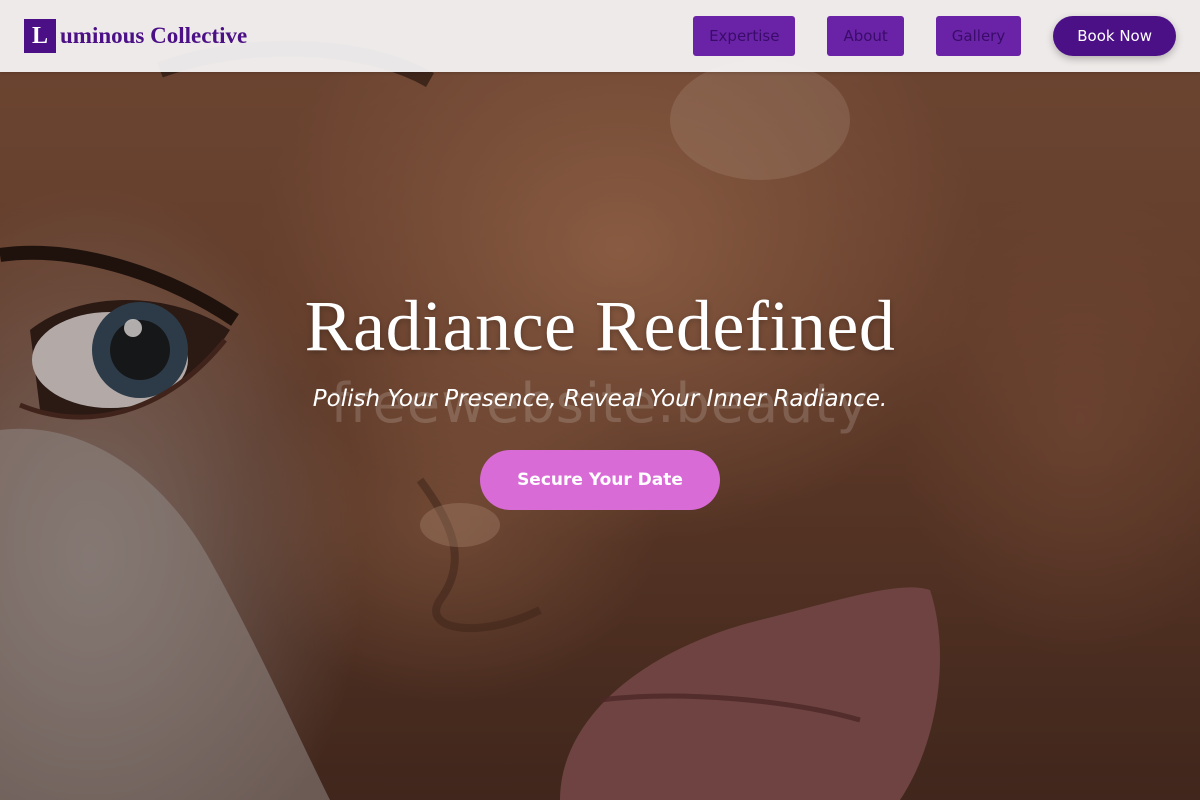 This screenshot has width=1200, height=800. Describe the element at coordinates (600, 480) in the screenshot. I see `secure-date-button: Secure Your Date` at that location.